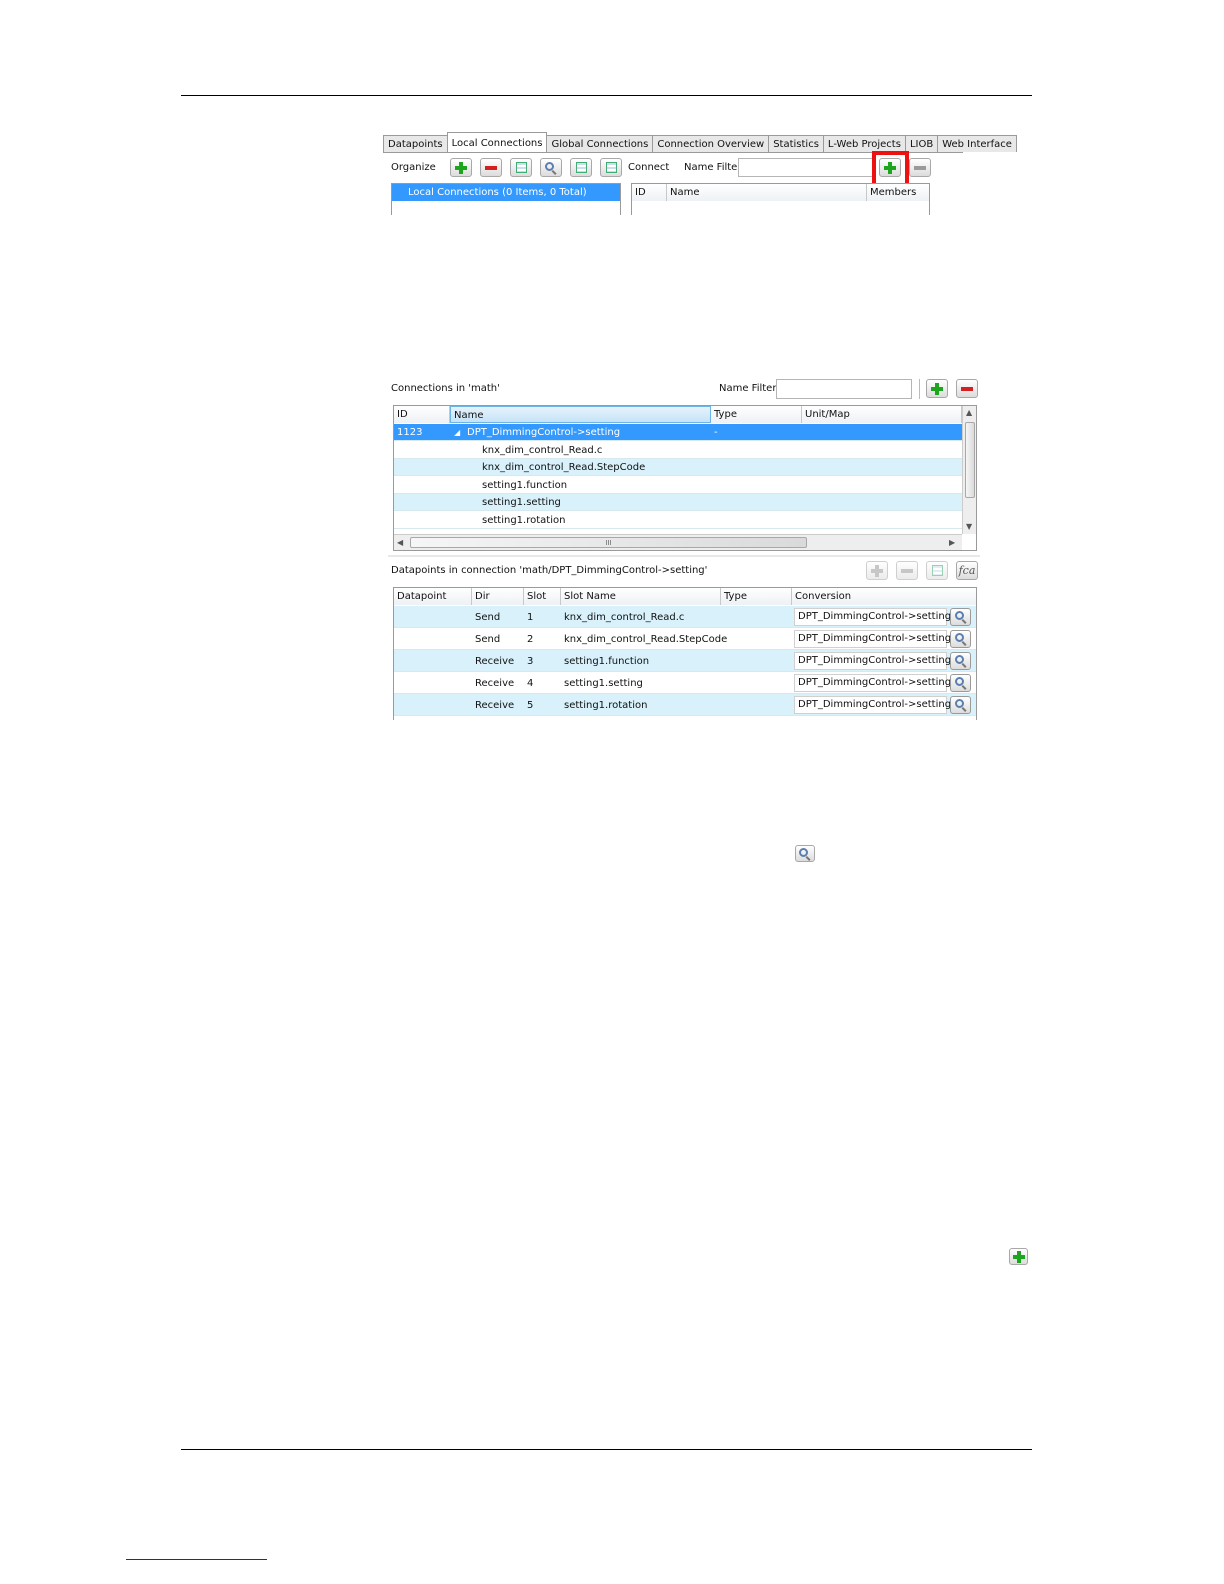 The width and height of the screenshot is (1224, 1584). Describe the element at coordinates (415, 143) in the screenshot. I see `tab-datapoints: Datapoints` at that location.